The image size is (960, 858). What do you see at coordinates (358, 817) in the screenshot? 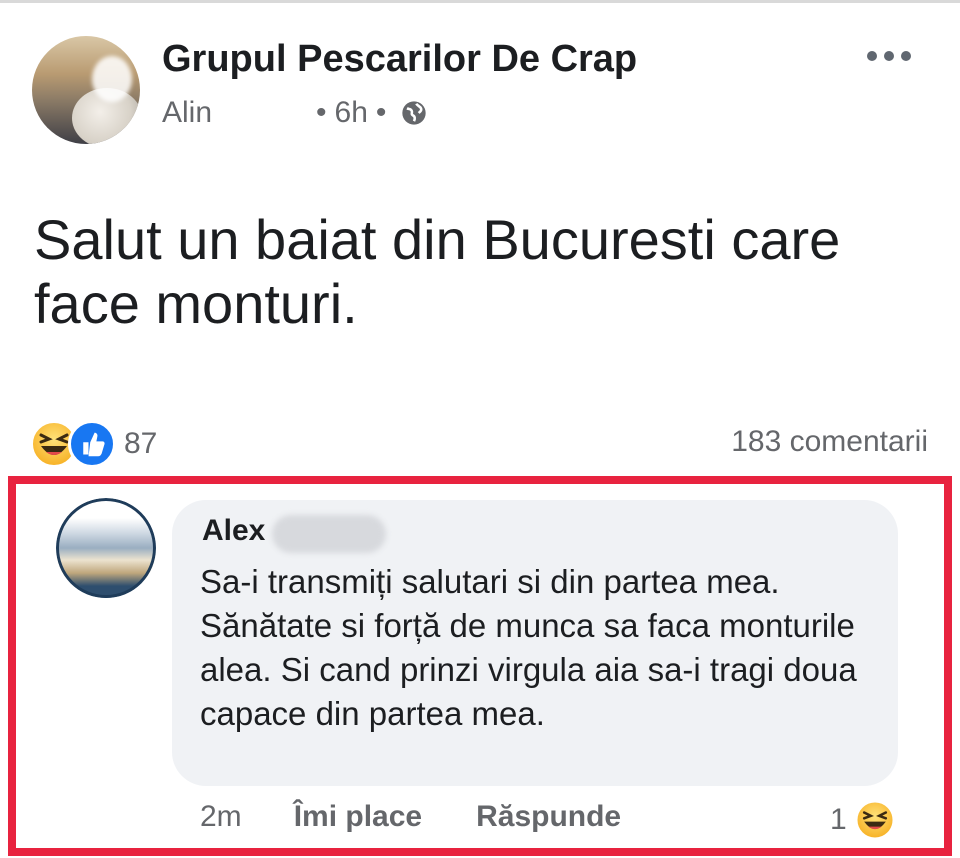
I see `like-button: Îmi place` at bounding box center [358, 817].